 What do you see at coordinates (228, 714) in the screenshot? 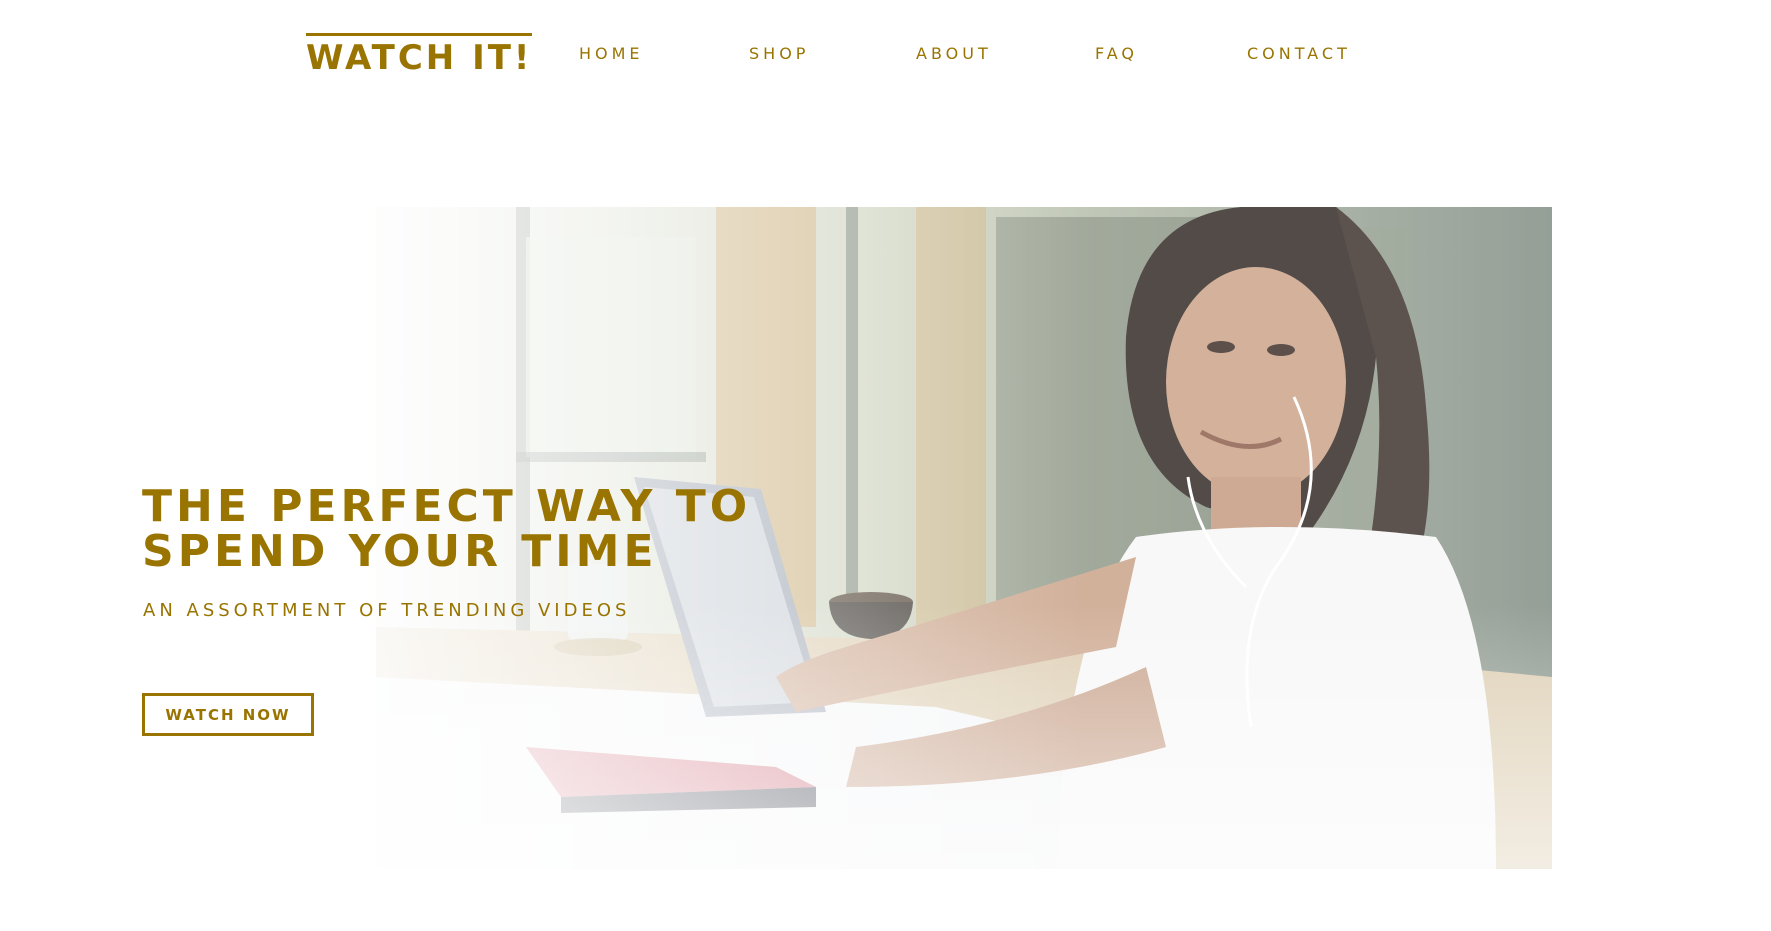
I see `watch-now-button: WATCH NOW` at bounding box center [228, 714].